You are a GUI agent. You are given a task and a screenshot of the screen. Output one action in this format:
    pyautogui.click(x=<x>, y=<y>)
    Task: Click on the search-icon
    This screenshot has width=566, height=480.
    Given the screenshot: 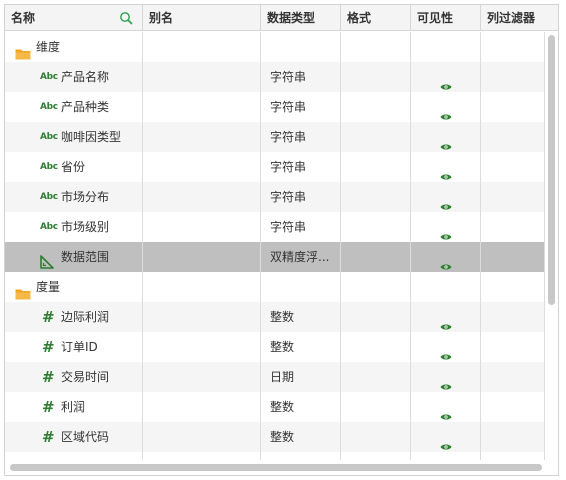 What is the action you would take?
    pyautogui.click(x=126, y=18)
    